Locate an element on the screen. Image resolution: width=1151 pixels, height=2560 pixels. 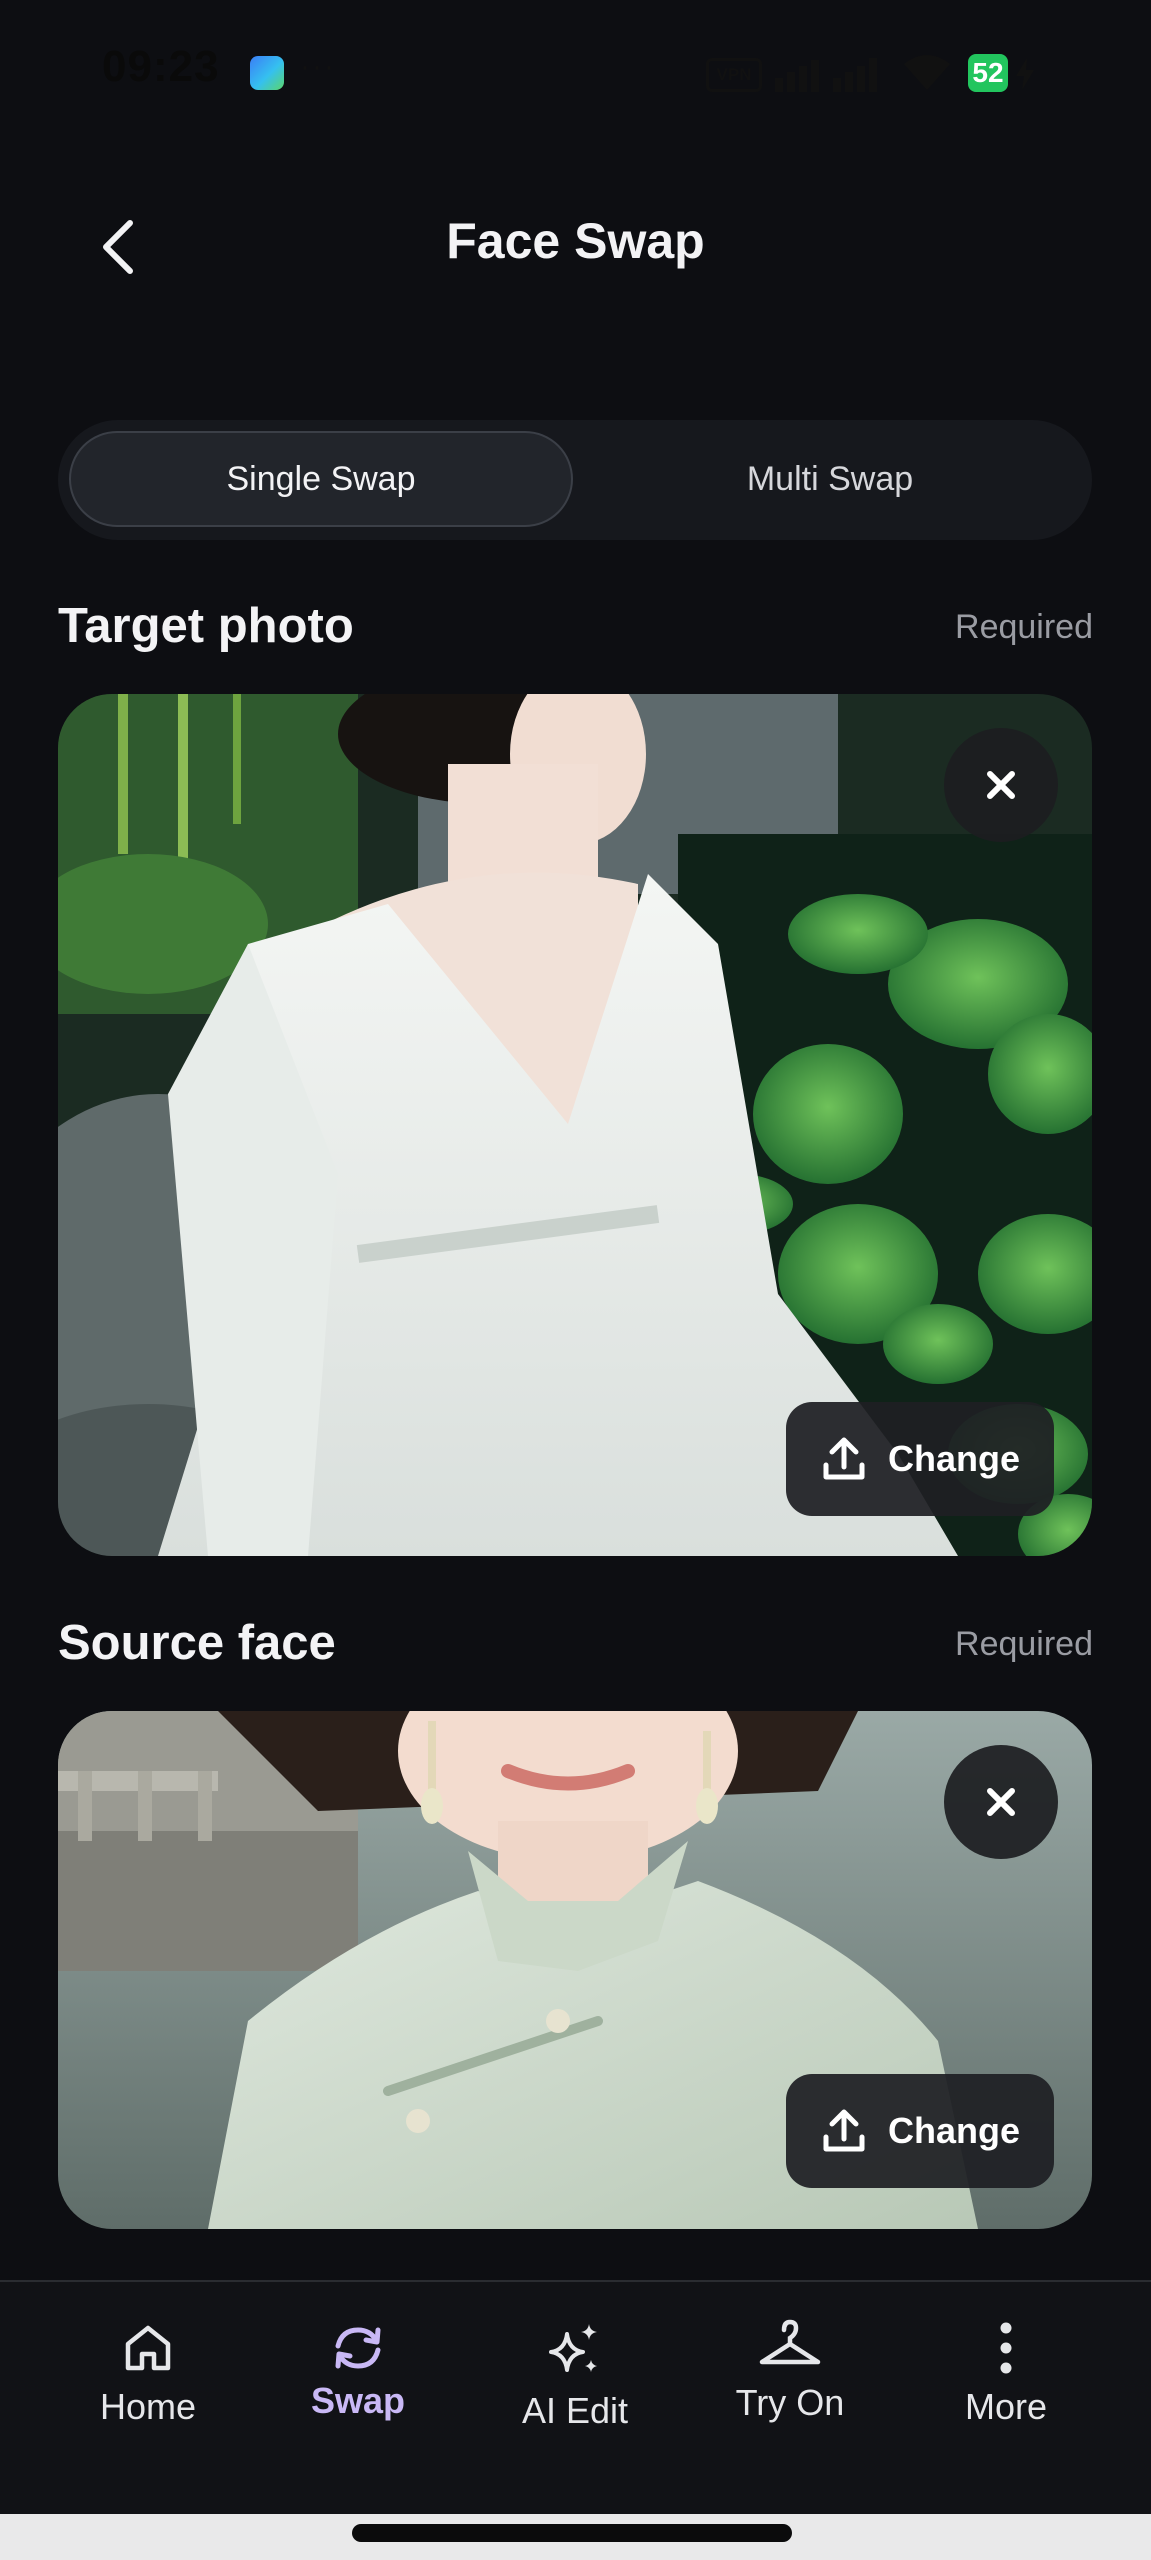
source-face-title: Source face is located at coordinates (197, 1643).